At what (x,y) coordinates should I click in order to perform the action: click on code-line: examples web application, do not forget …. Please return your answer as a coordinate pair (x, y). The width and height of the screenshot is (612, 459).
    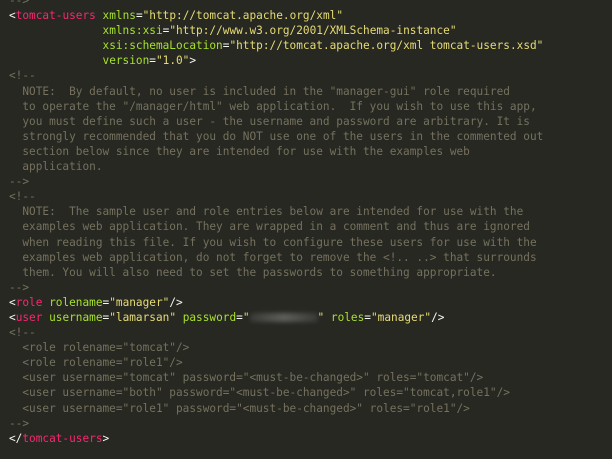
    Looking at the image, I should click on (306, 257).